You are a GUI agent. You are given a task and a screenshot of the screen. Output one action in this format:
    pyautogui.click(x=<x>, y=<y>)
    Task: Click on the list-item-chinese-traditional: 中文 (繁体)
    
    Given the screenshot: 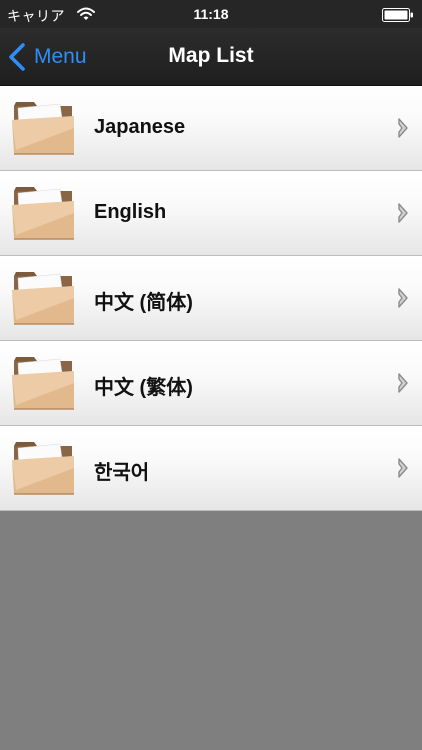 What is the action you would take?
    pyautogui.click(x=211, y=383)
    